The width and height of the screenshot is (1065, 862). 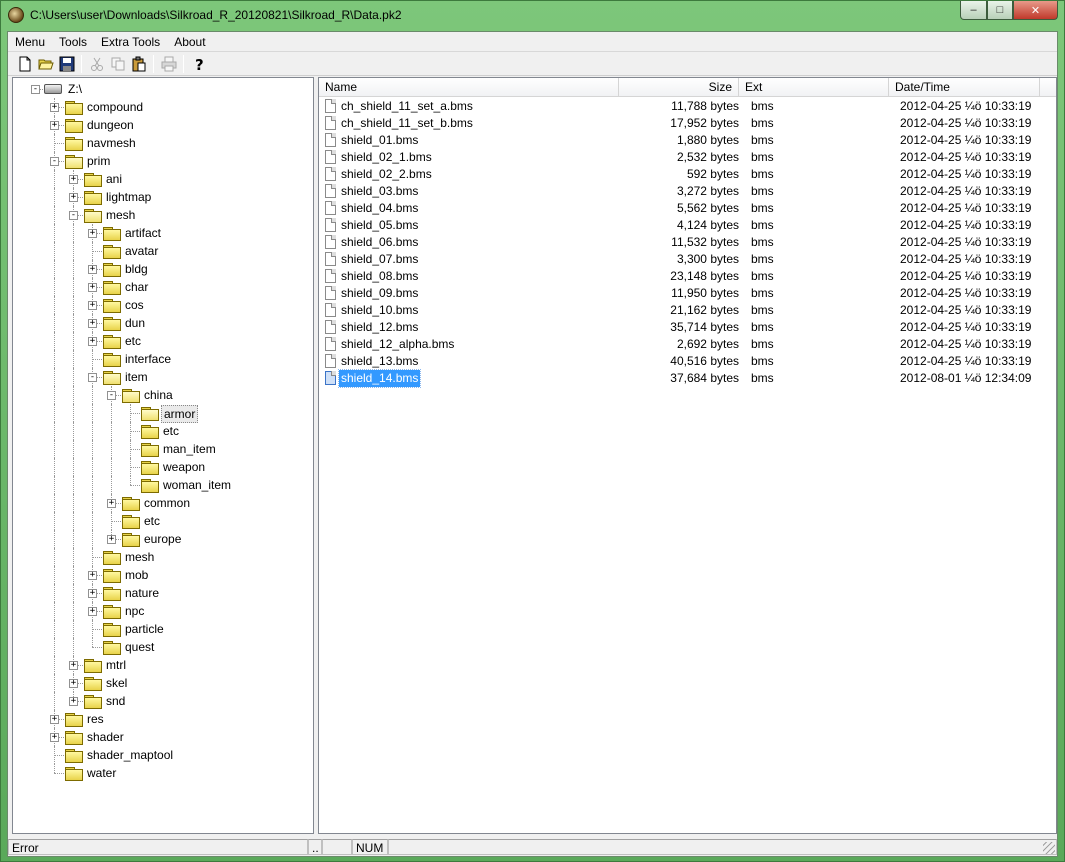 What do you see at coordinates (158, 395) in the screenshot?
I see `tree-item-label: china` at bounding box center [158, 395].